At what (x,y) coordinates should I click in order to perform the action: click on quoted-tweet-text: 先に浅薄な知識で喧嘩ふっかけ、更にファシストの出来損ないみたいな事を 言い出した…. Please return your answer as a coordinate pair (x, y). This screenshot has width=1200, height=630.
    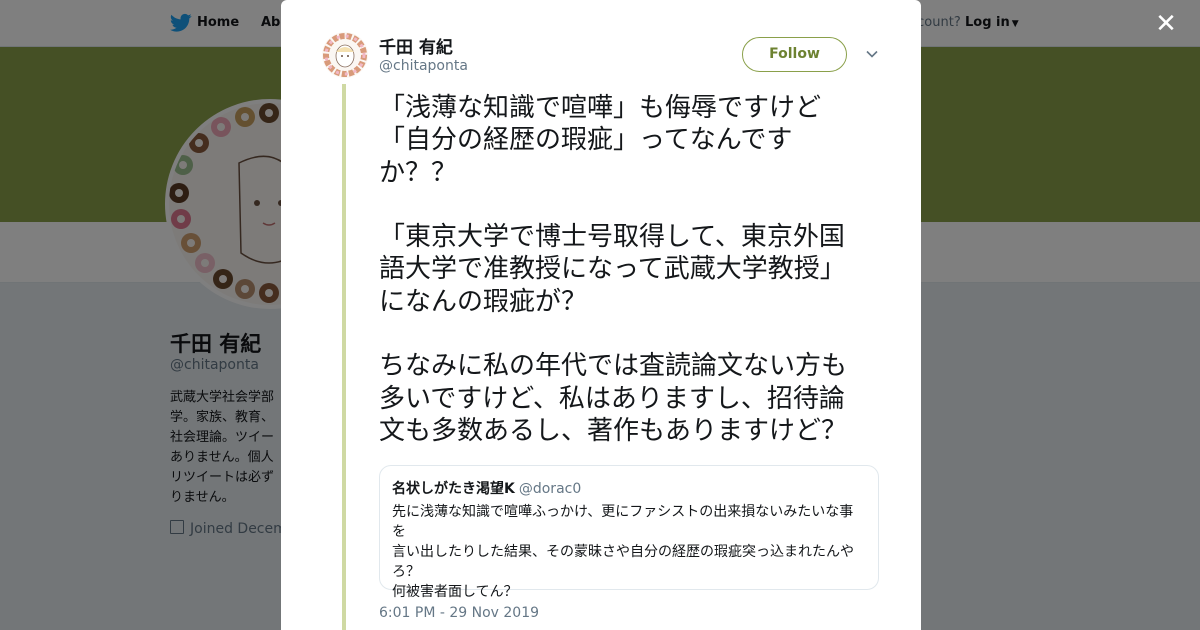
    Looking at the image, I should click on (623, 552).